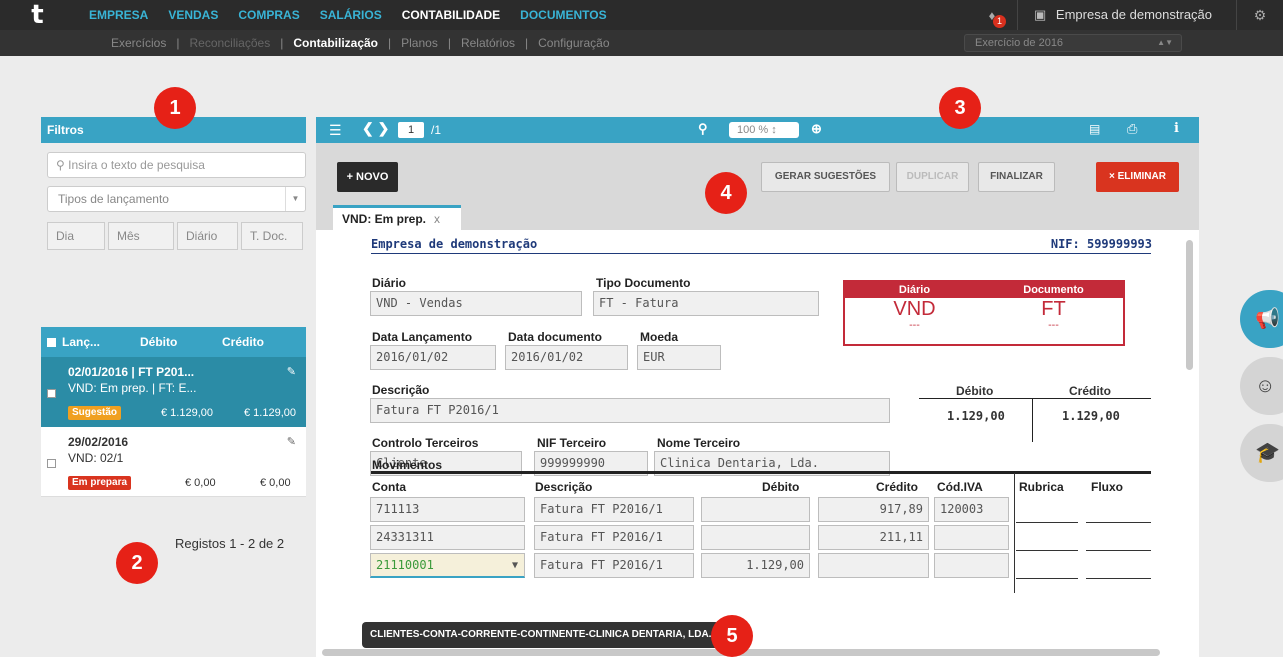 This screenshot has height=657, width=1283. I want to click on company-selector: ▣ Empresa de demonstração, so click(1127, 15).